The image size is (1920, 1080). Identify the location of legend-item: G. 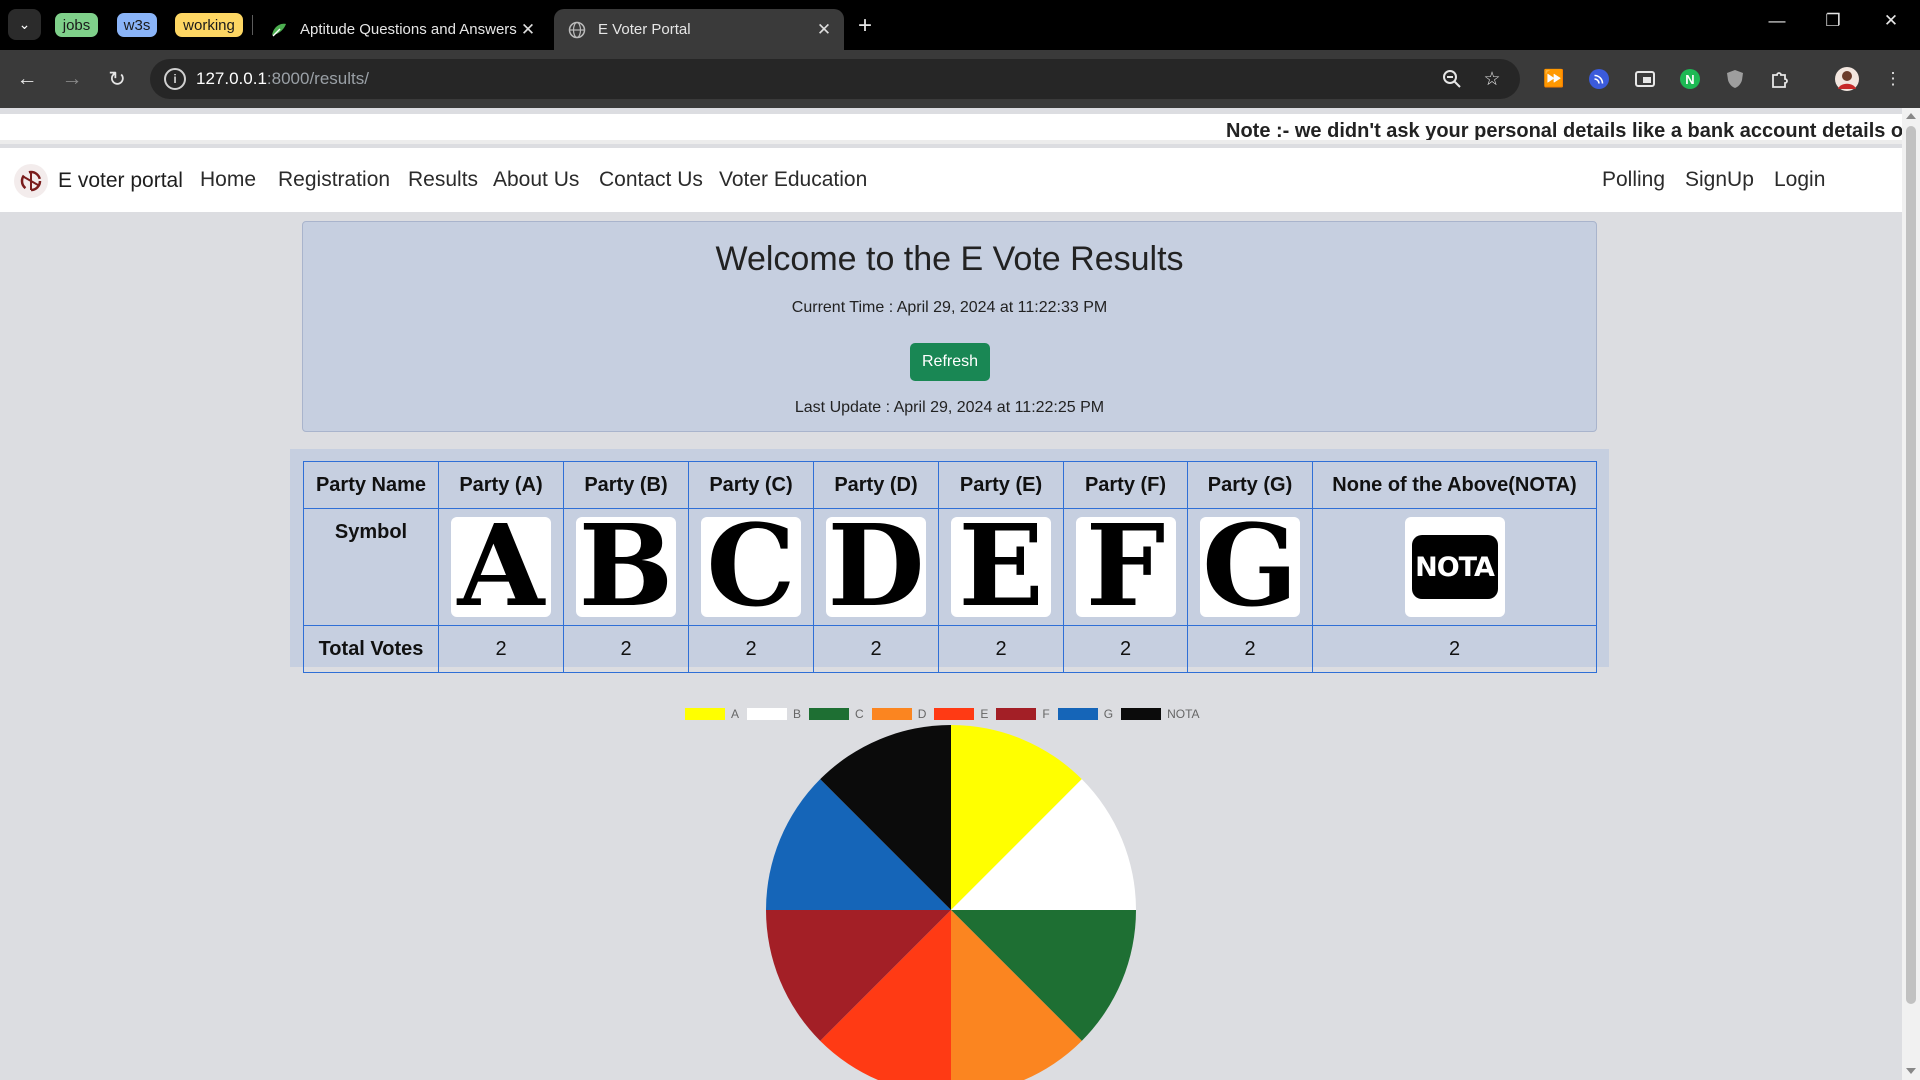
(1085, 714).